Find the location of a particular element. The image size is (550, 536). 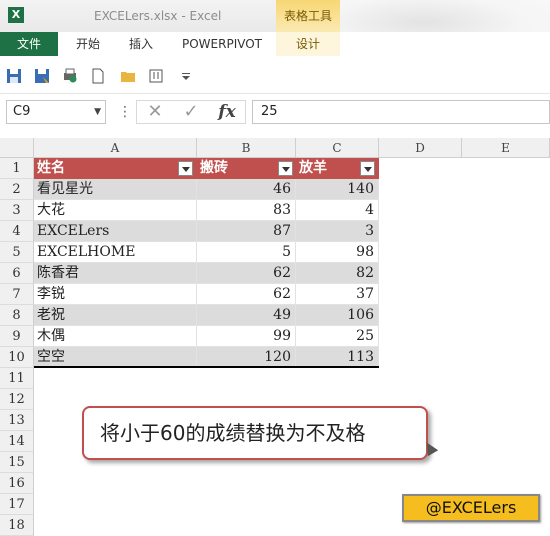

table-header-cell: 搬砖 is located at coordinates (246, 168).